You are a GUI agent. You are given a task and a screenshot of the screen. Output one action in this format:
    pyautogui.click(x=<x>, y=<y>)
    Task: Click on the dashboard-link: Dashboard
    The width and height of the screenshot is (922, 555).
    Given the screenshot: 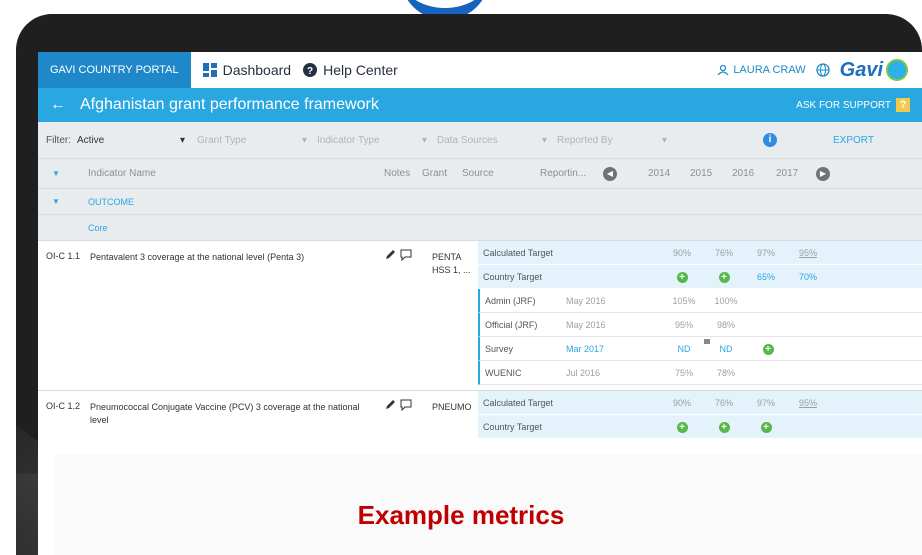 What is the action you would take?
    pyautogui.click(x=247, y=70)
    